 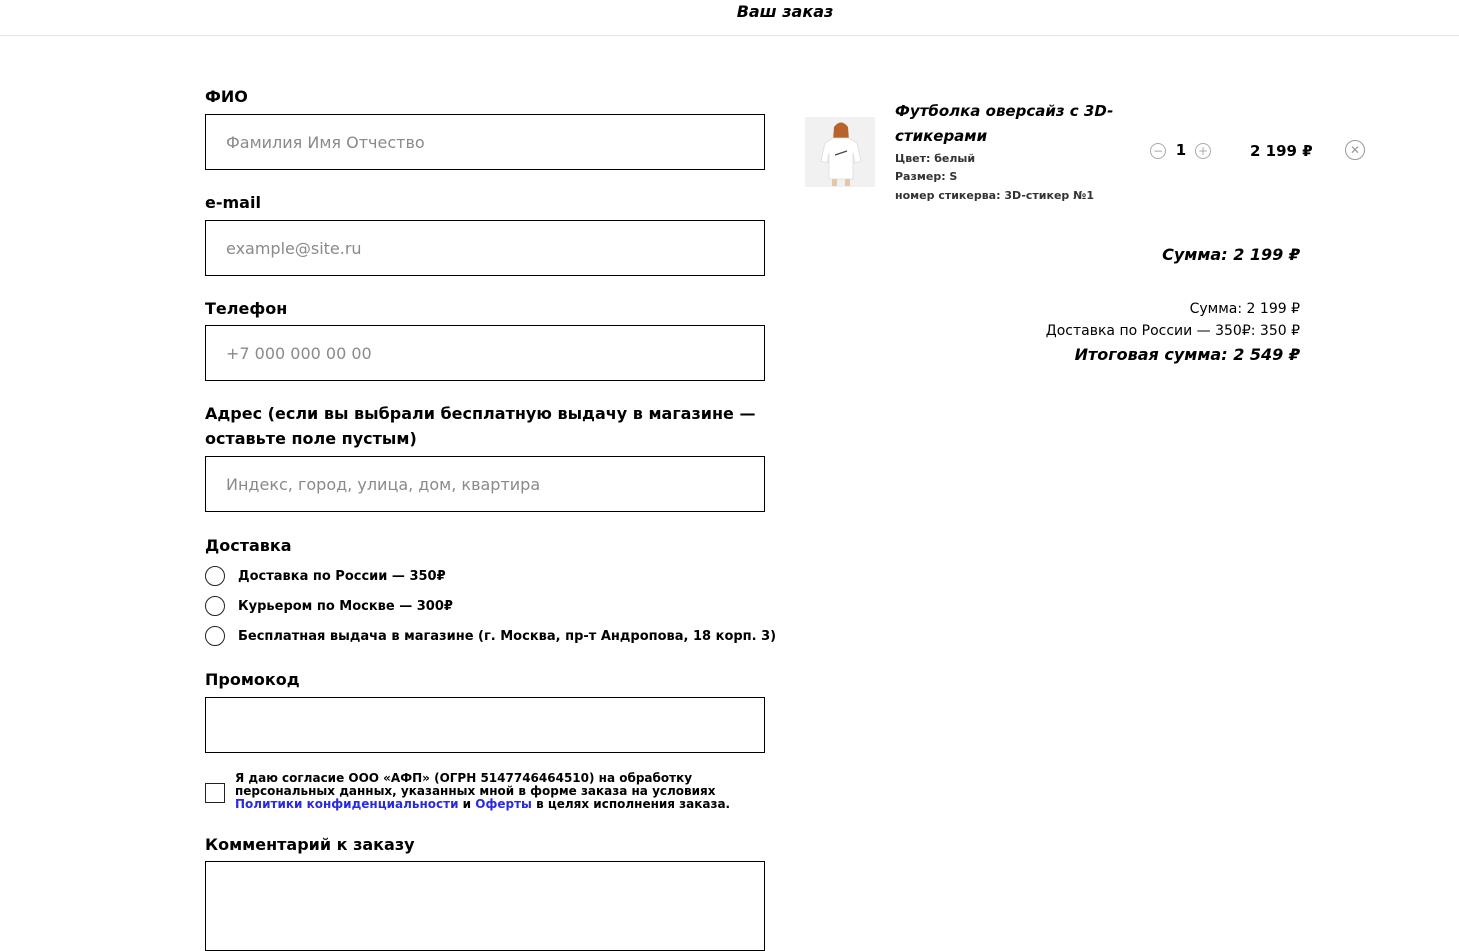 What do you see at coordinates (485, 725) in the screenshot?
I see `promo-input` at bounding box center [485, 725].